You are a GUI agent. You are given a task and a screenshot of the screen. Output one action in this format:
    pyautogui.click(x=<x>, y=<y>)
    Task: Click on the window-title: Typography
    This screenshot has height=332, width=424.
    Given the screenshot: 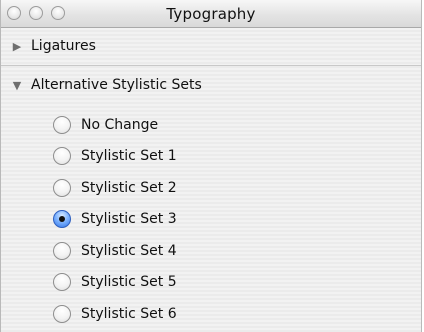 What is the action you would take?
    pyautogui.click(x=211, y=14)
    